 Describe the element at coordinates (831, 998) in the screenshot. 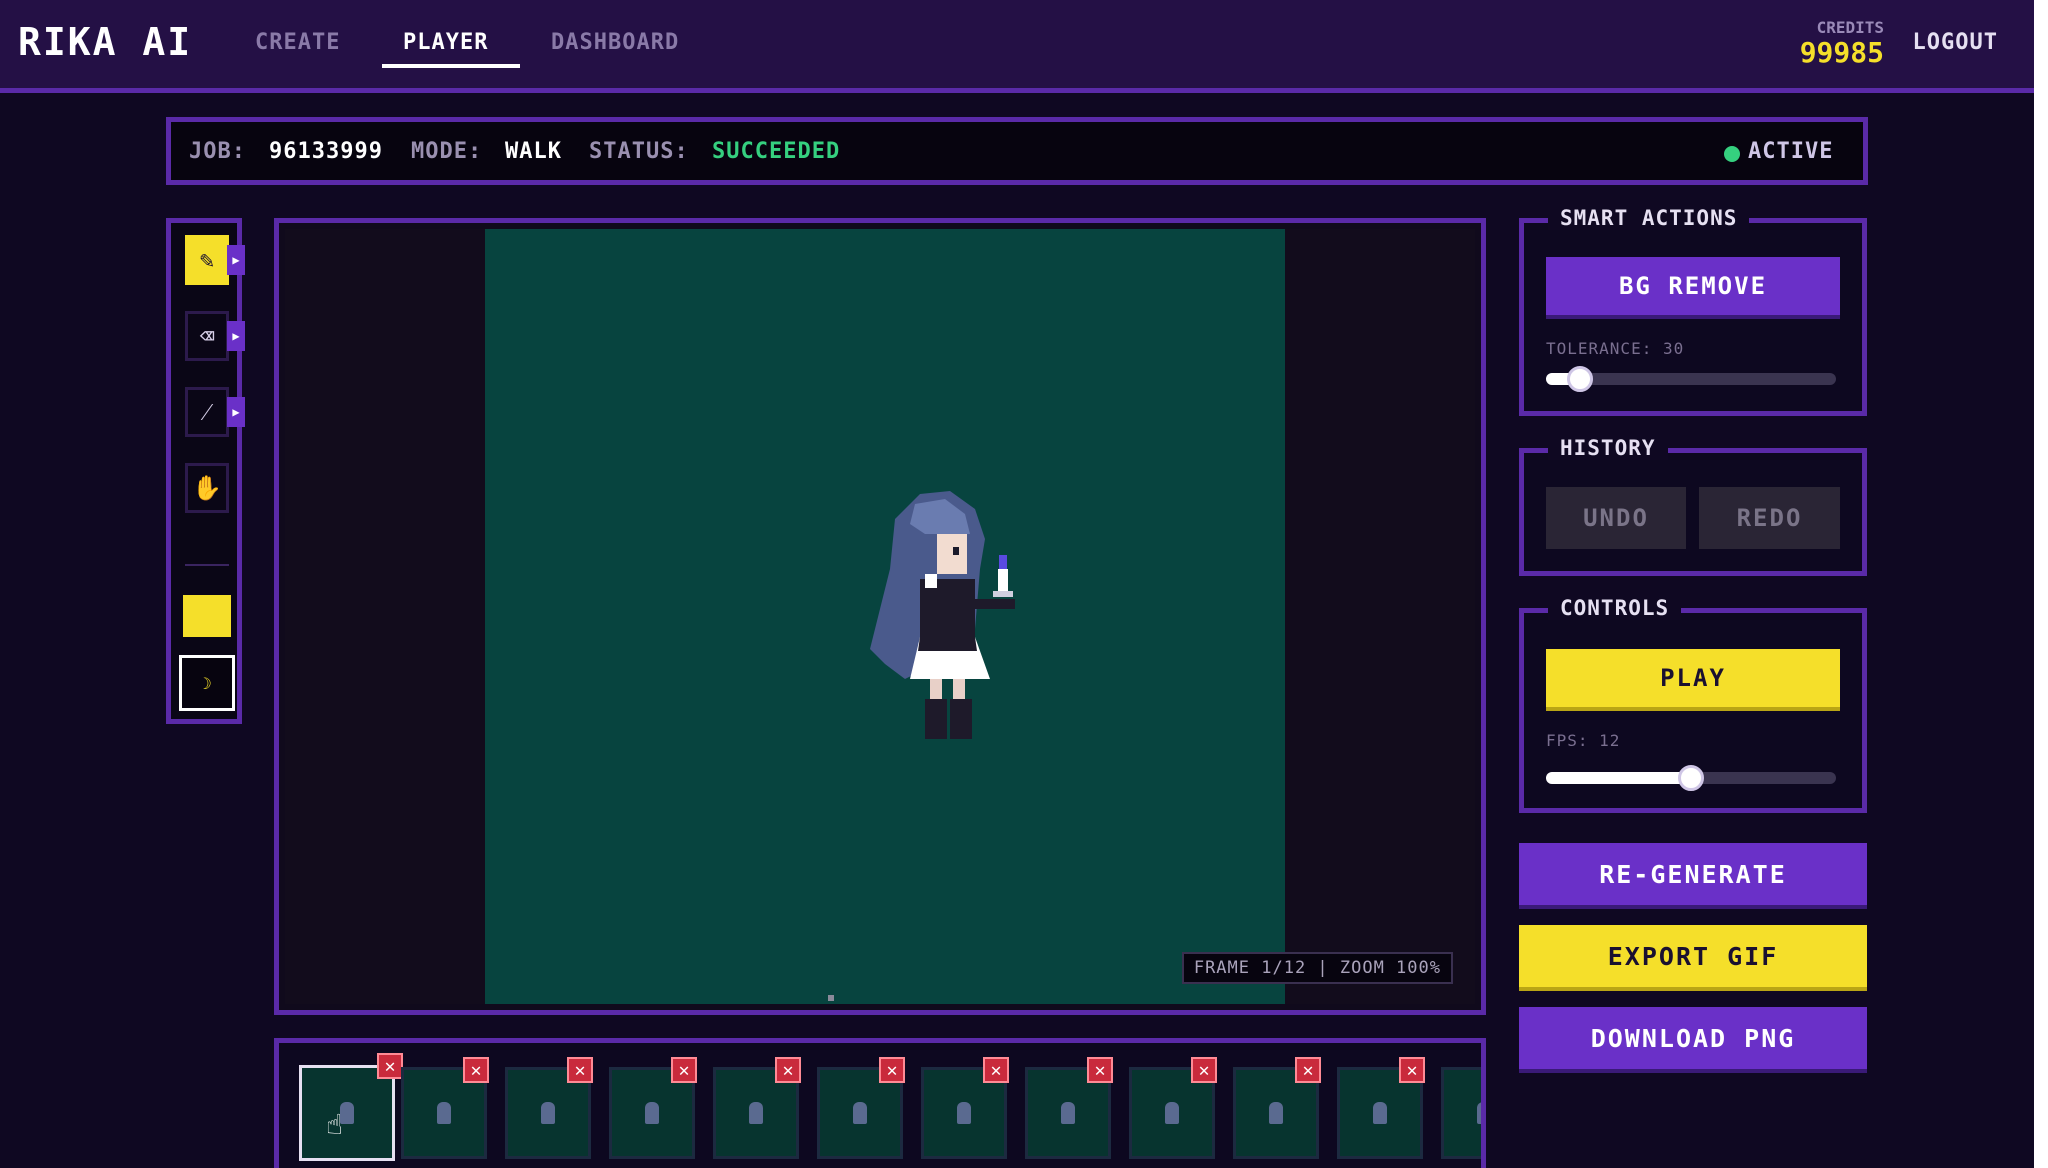

I see `canvas-origin-marker` at that location.